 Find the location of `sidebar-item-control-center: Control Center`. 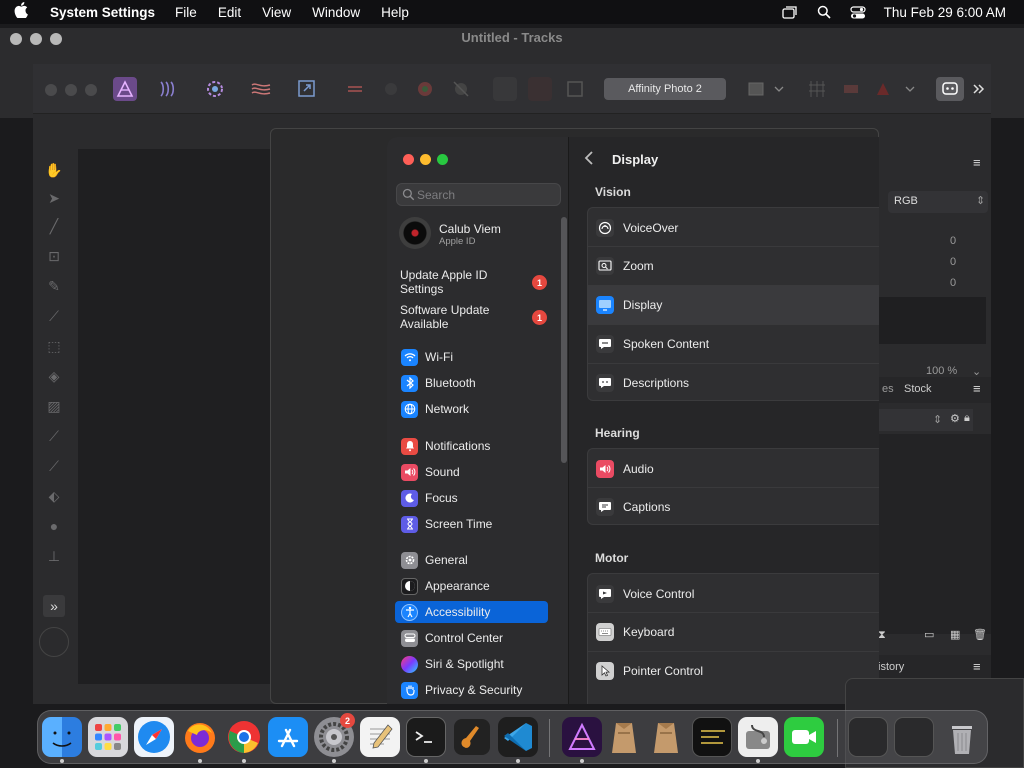

sidebar-item-control-center: Control Center is located at coordinates (471, 638).